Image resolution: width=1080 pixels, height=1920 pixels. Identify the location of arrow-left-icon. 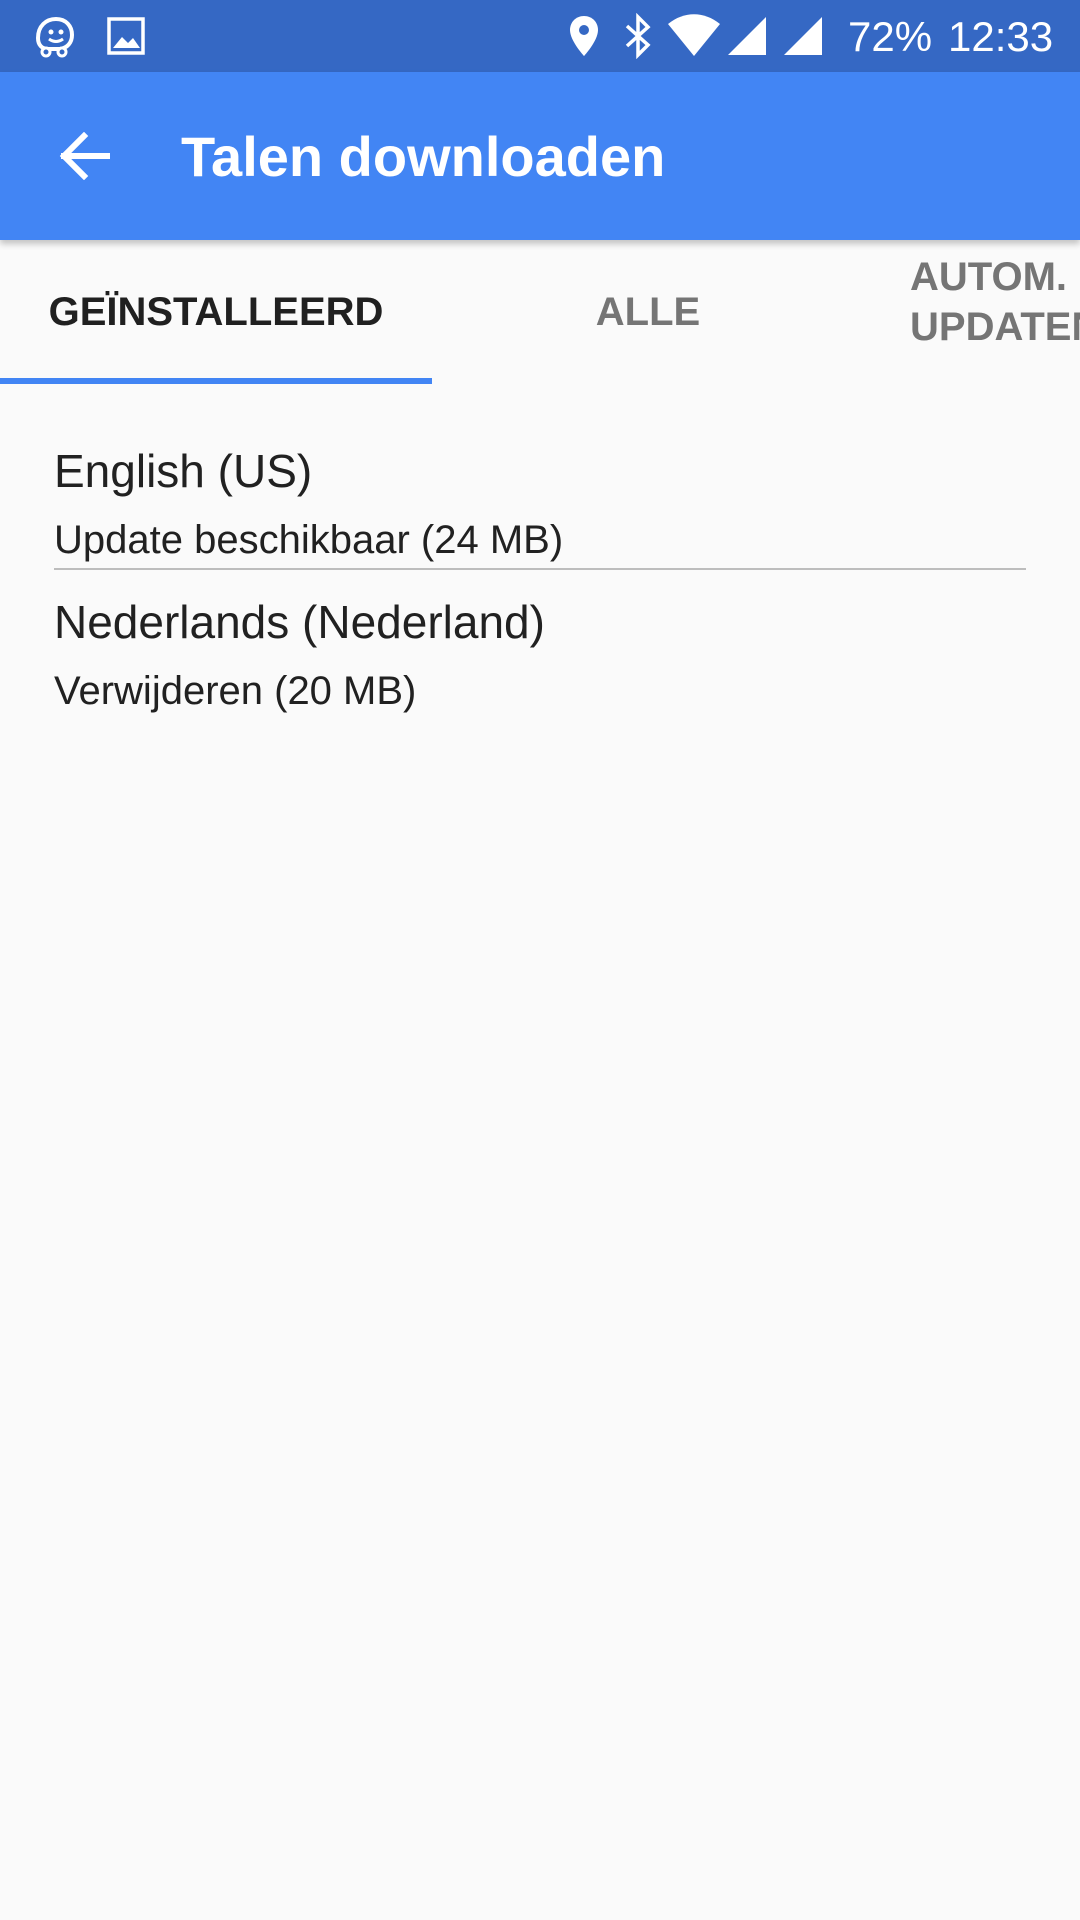
(84, 156).